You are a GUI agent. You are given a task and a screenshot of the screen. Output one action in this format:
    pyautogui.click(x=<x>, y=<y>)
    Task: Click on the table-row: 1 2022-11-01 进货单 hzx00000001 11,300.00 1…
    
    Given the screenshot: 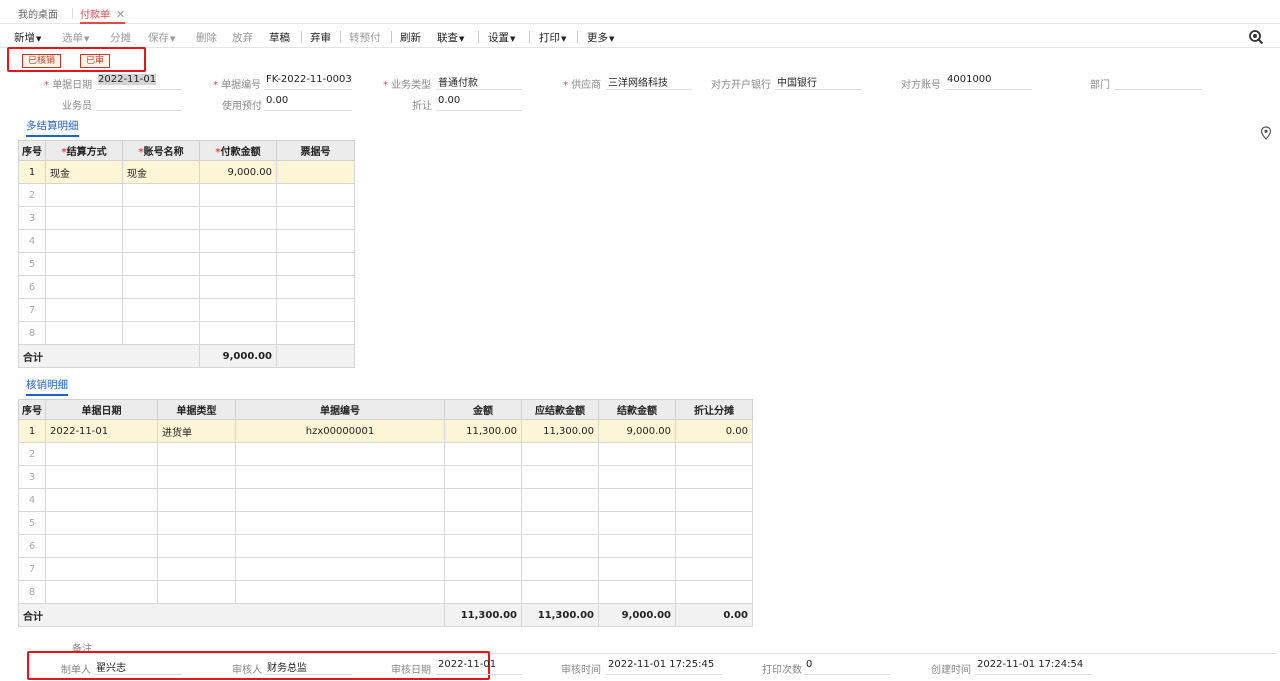 What is the action you would take?
    pyautogui.click(x=385, y=431)
    